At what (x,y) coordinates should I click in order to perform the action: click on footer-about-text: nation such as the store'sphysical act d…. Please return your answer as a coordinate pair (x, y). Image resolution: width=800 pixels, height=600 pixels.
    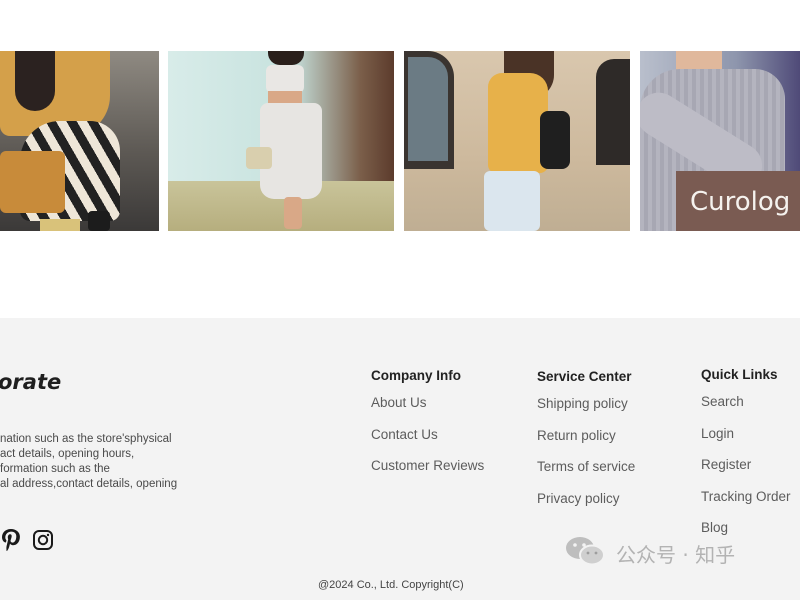
    Looking at the image, I should click on (100, 462).